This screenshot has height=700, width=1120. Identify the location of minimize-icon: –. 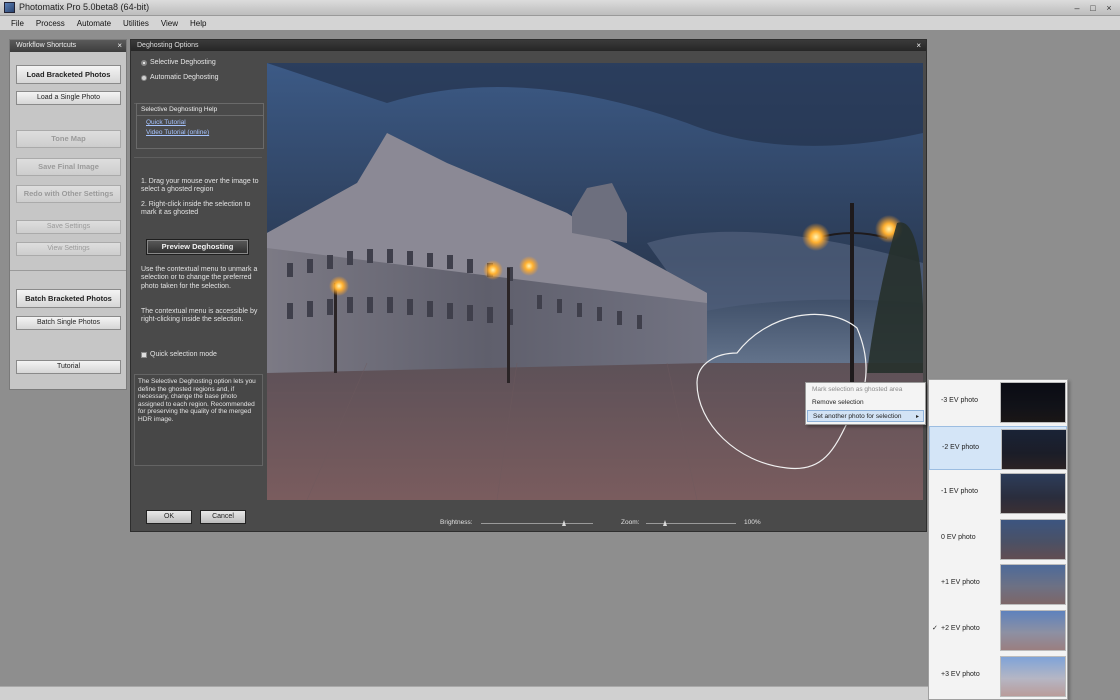
(1077, 7).